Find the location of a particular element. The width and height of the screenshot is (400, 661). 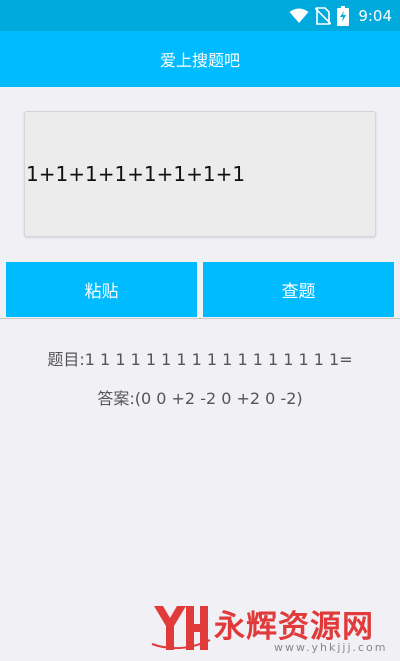

watermark-logo is located at coordinates (181, 628).